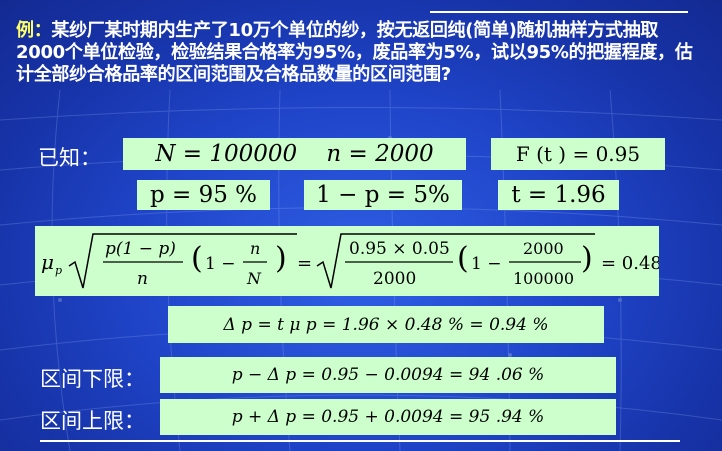  I want to click on formula-1-p: 1 − p = 5%, so click(383, 195).